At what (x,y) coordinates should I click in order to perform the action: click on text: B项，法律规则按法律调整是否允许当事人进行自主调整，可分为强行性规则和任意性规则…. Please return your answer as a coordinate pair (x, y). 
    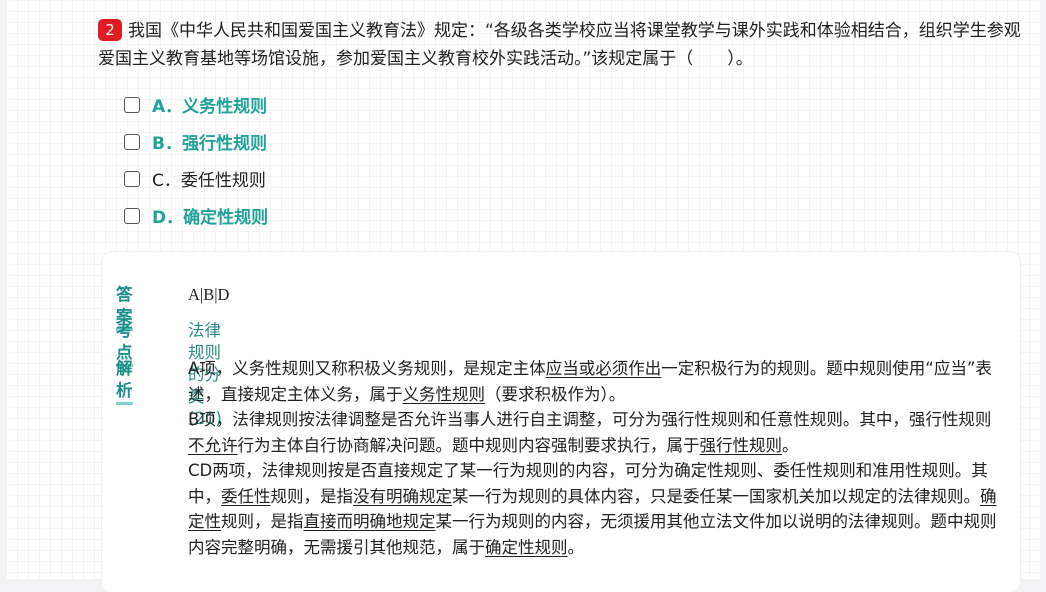
    Looking at the image, I should click on (590, 419).